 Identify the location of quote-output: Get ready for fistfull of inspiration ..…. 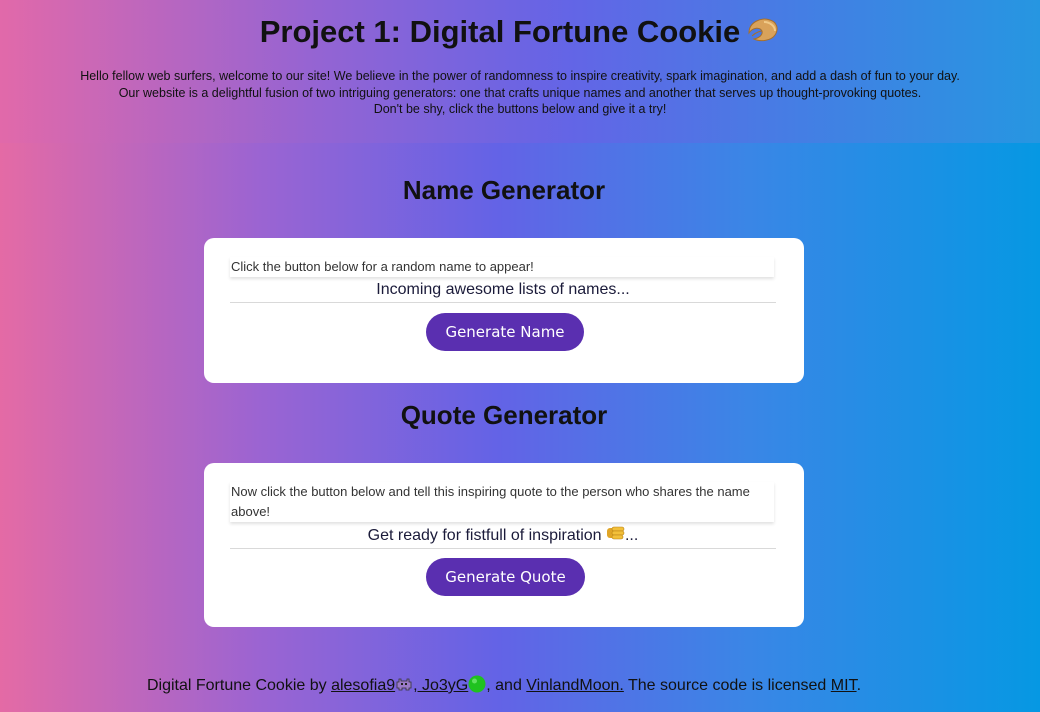
(503, 537).